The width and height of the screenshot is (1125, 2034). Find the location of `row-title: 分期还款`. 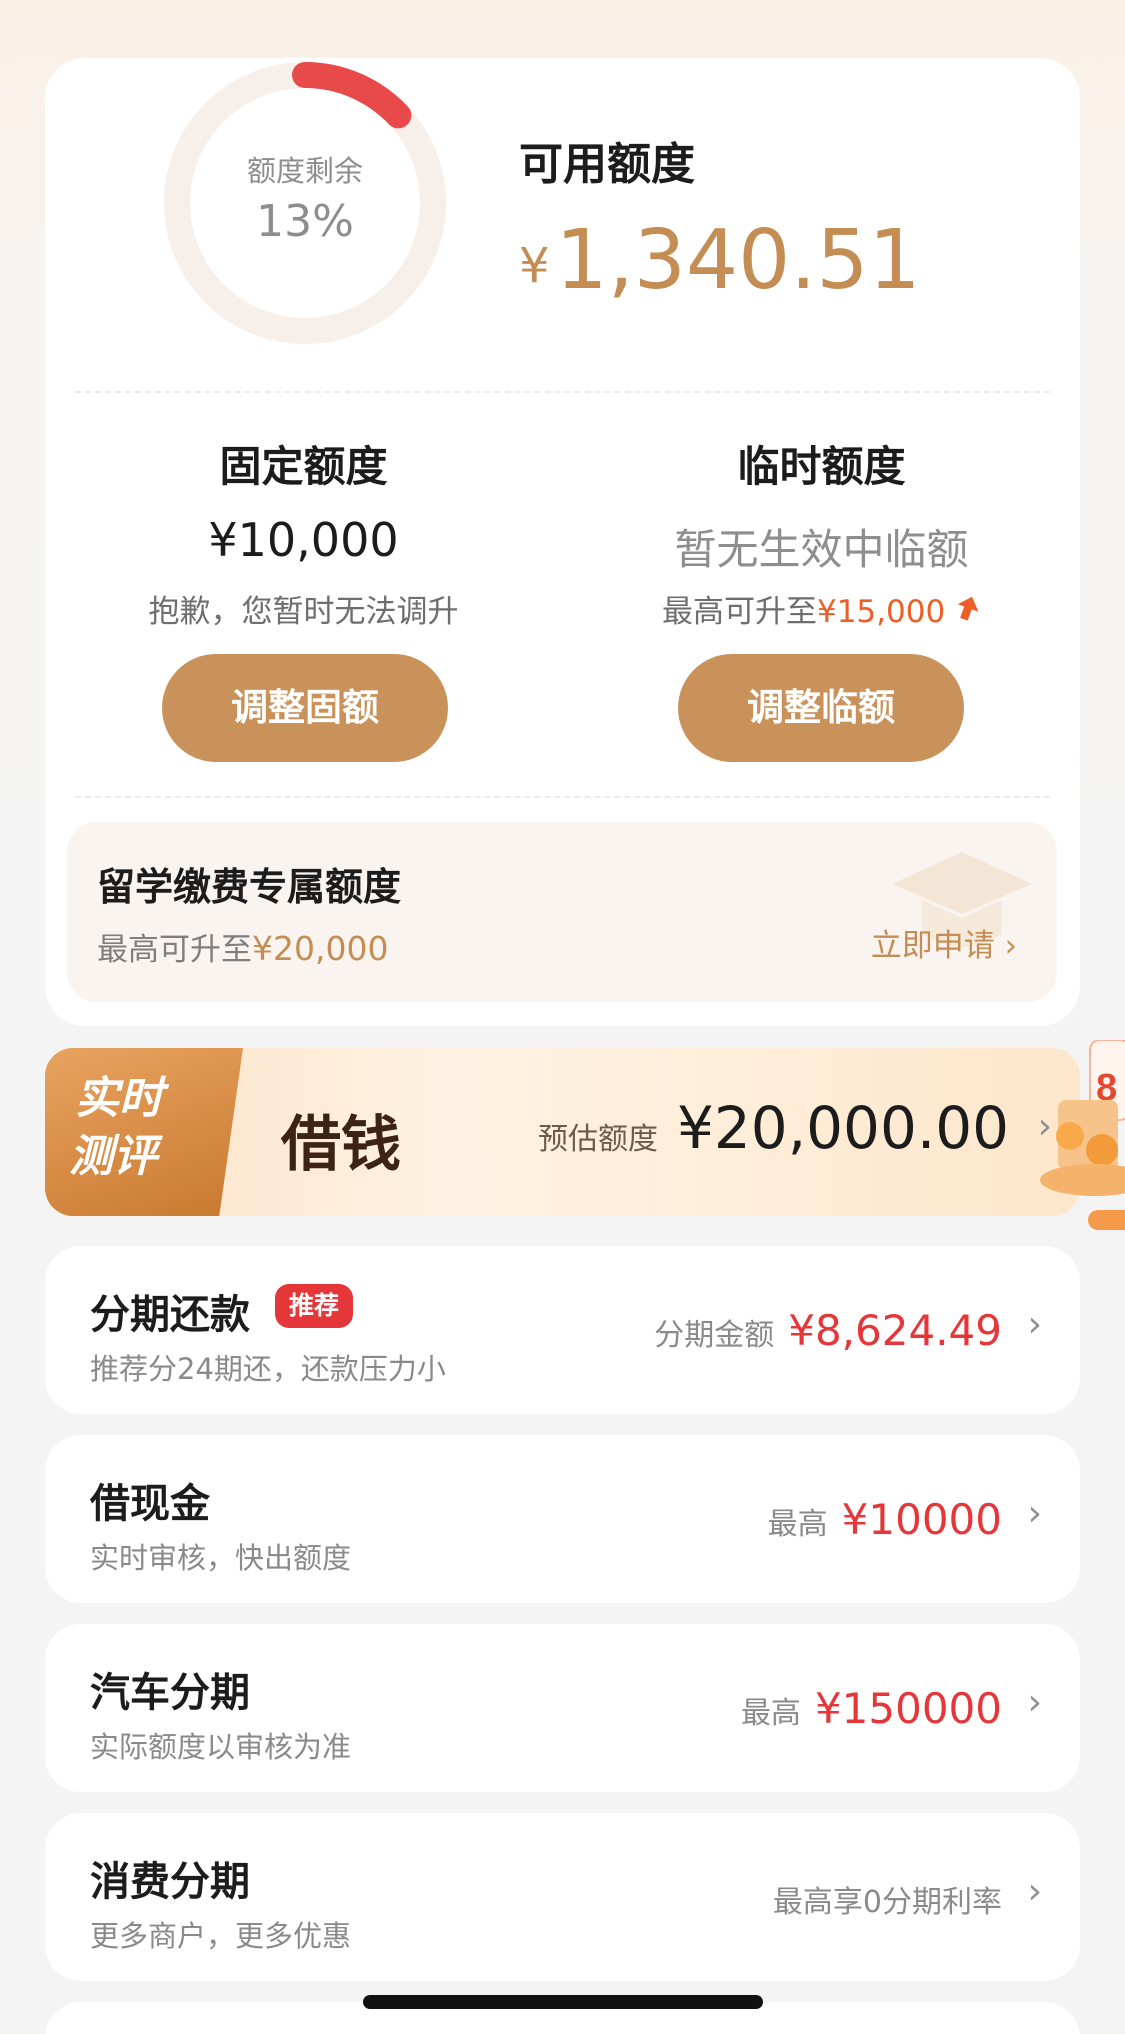

row-title: 分期还款 is located at coordinates (170, 1315).